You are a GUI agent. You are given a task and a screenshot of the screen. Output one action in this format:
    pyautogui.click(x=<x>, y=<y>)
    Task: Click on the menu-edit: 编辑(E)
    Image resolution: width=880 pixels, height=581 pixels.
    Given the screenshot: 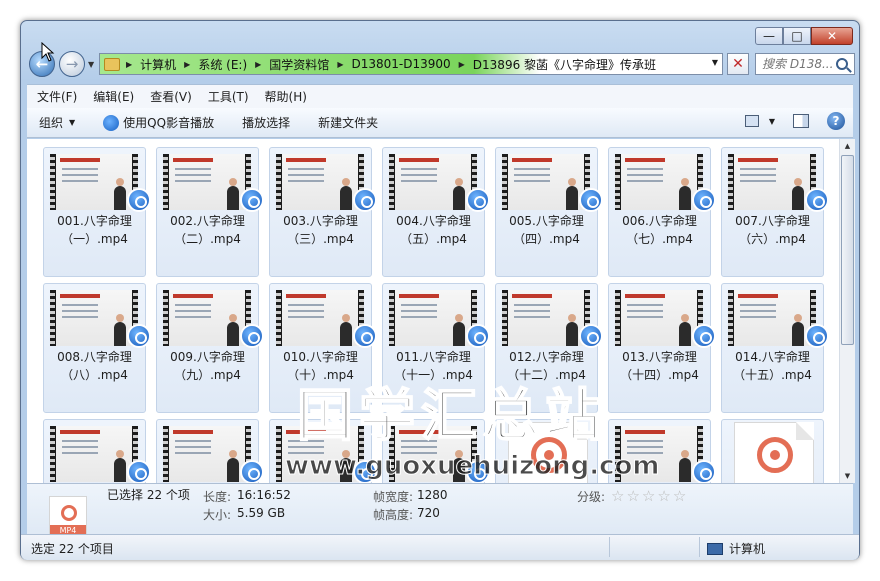 What is the action you would take?
    pyautogui.click(x=113, y=96)
    